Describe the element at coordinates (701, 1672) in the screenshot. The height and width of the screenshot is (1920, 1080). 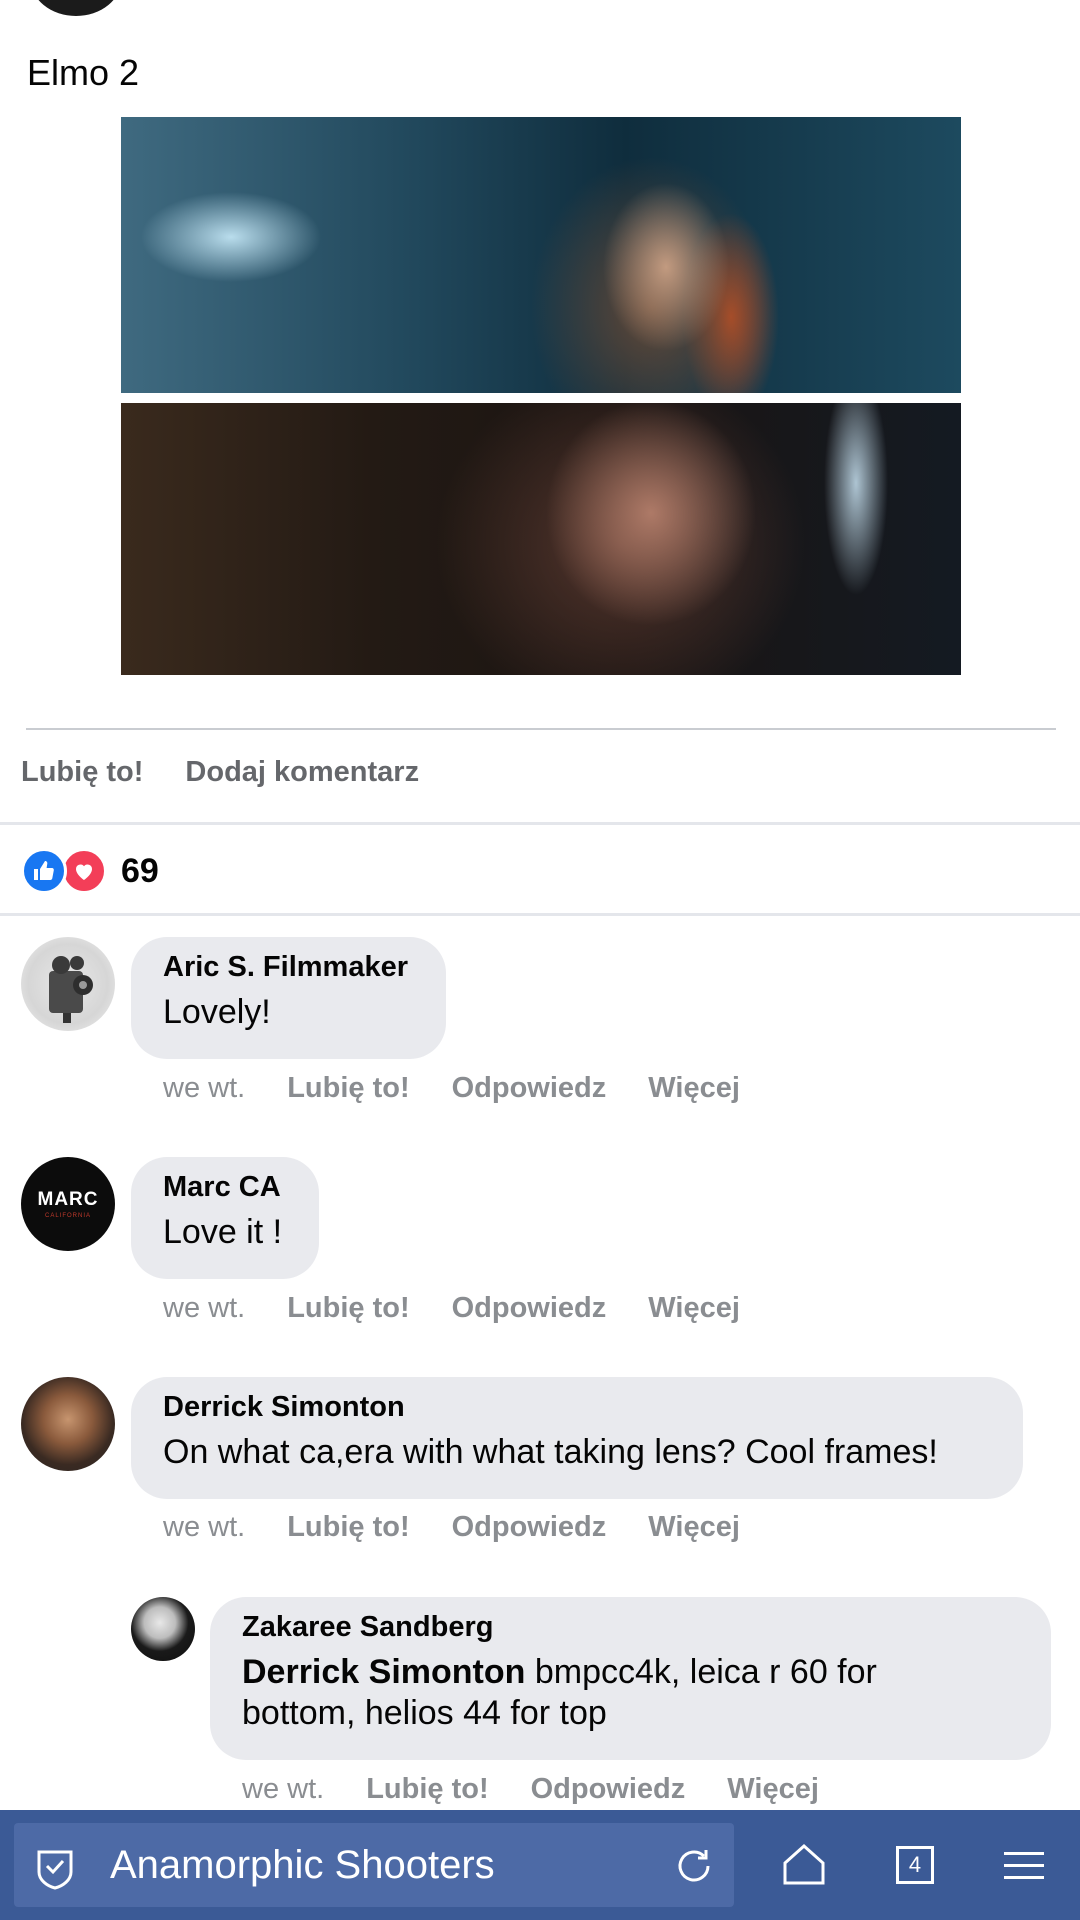
I see `reply-text-line1: bmpcc4k, leica r 60 for` at that location.